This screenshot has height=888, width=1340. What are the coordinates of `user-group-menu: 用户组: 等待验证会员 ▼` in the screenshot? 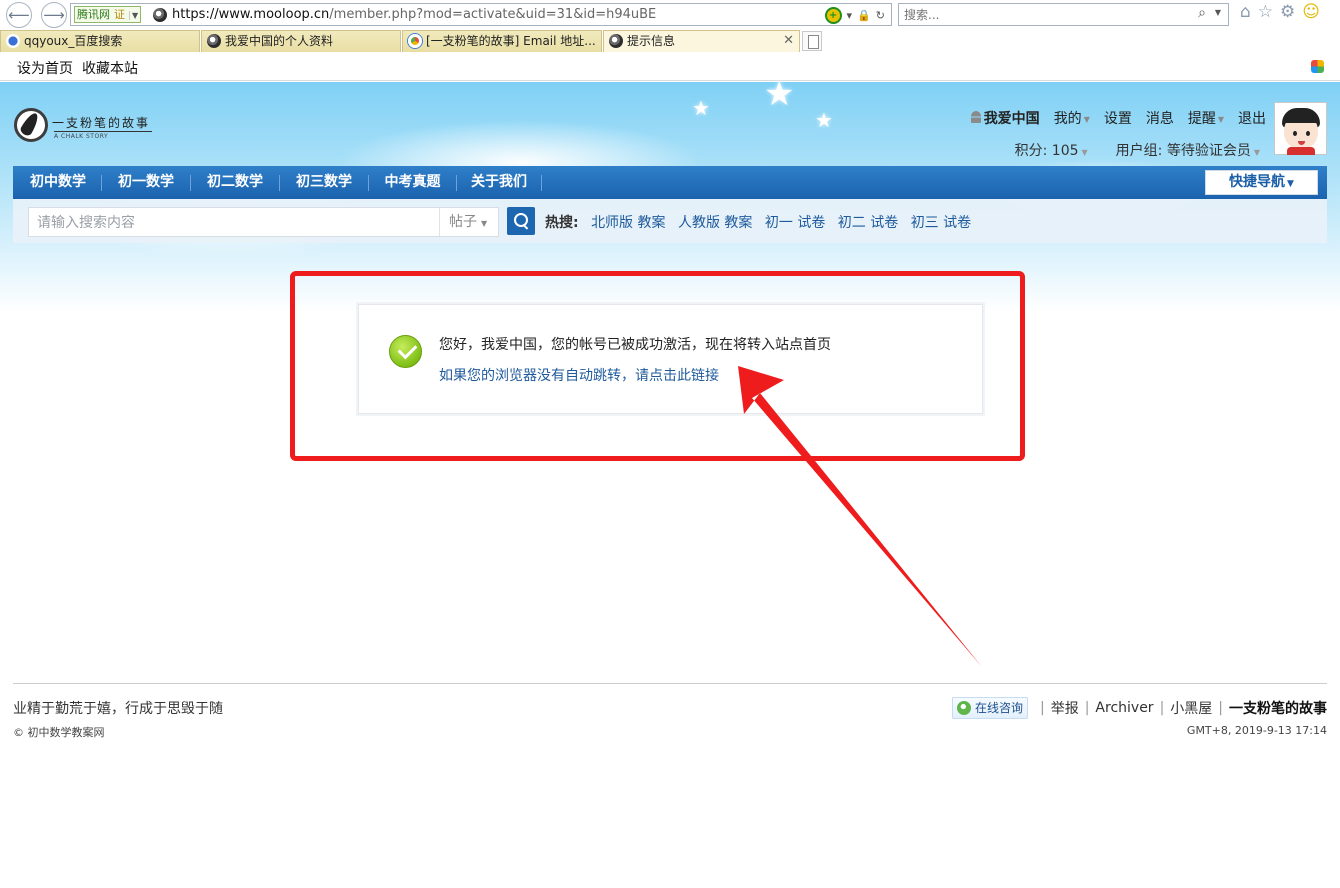 It's located at (1188, 151).